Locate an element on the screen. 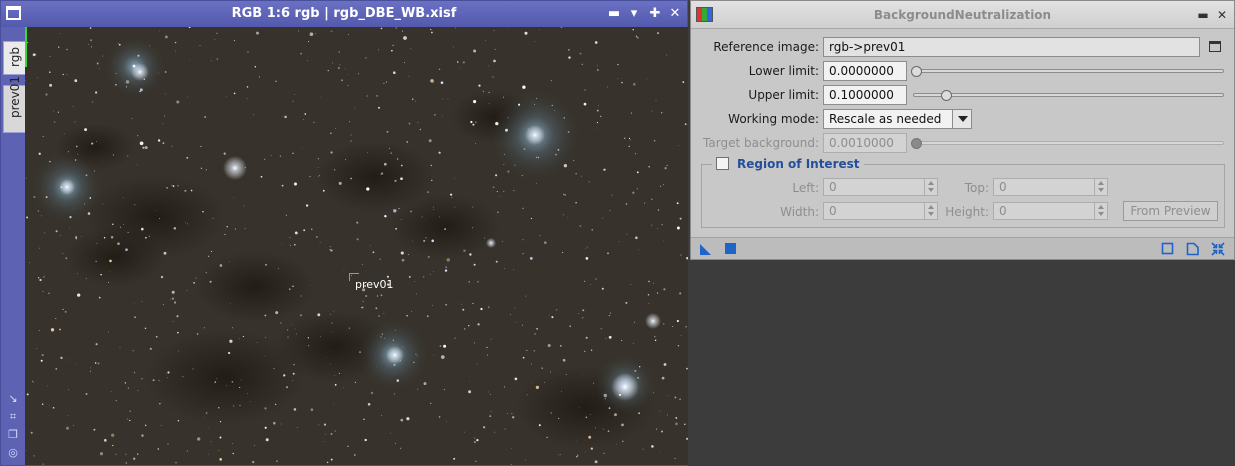 Image resolution: width=1235 pixels, height=466 pixels. lower-limit-field: 0.0000000 is located at coordinates (865, 71).